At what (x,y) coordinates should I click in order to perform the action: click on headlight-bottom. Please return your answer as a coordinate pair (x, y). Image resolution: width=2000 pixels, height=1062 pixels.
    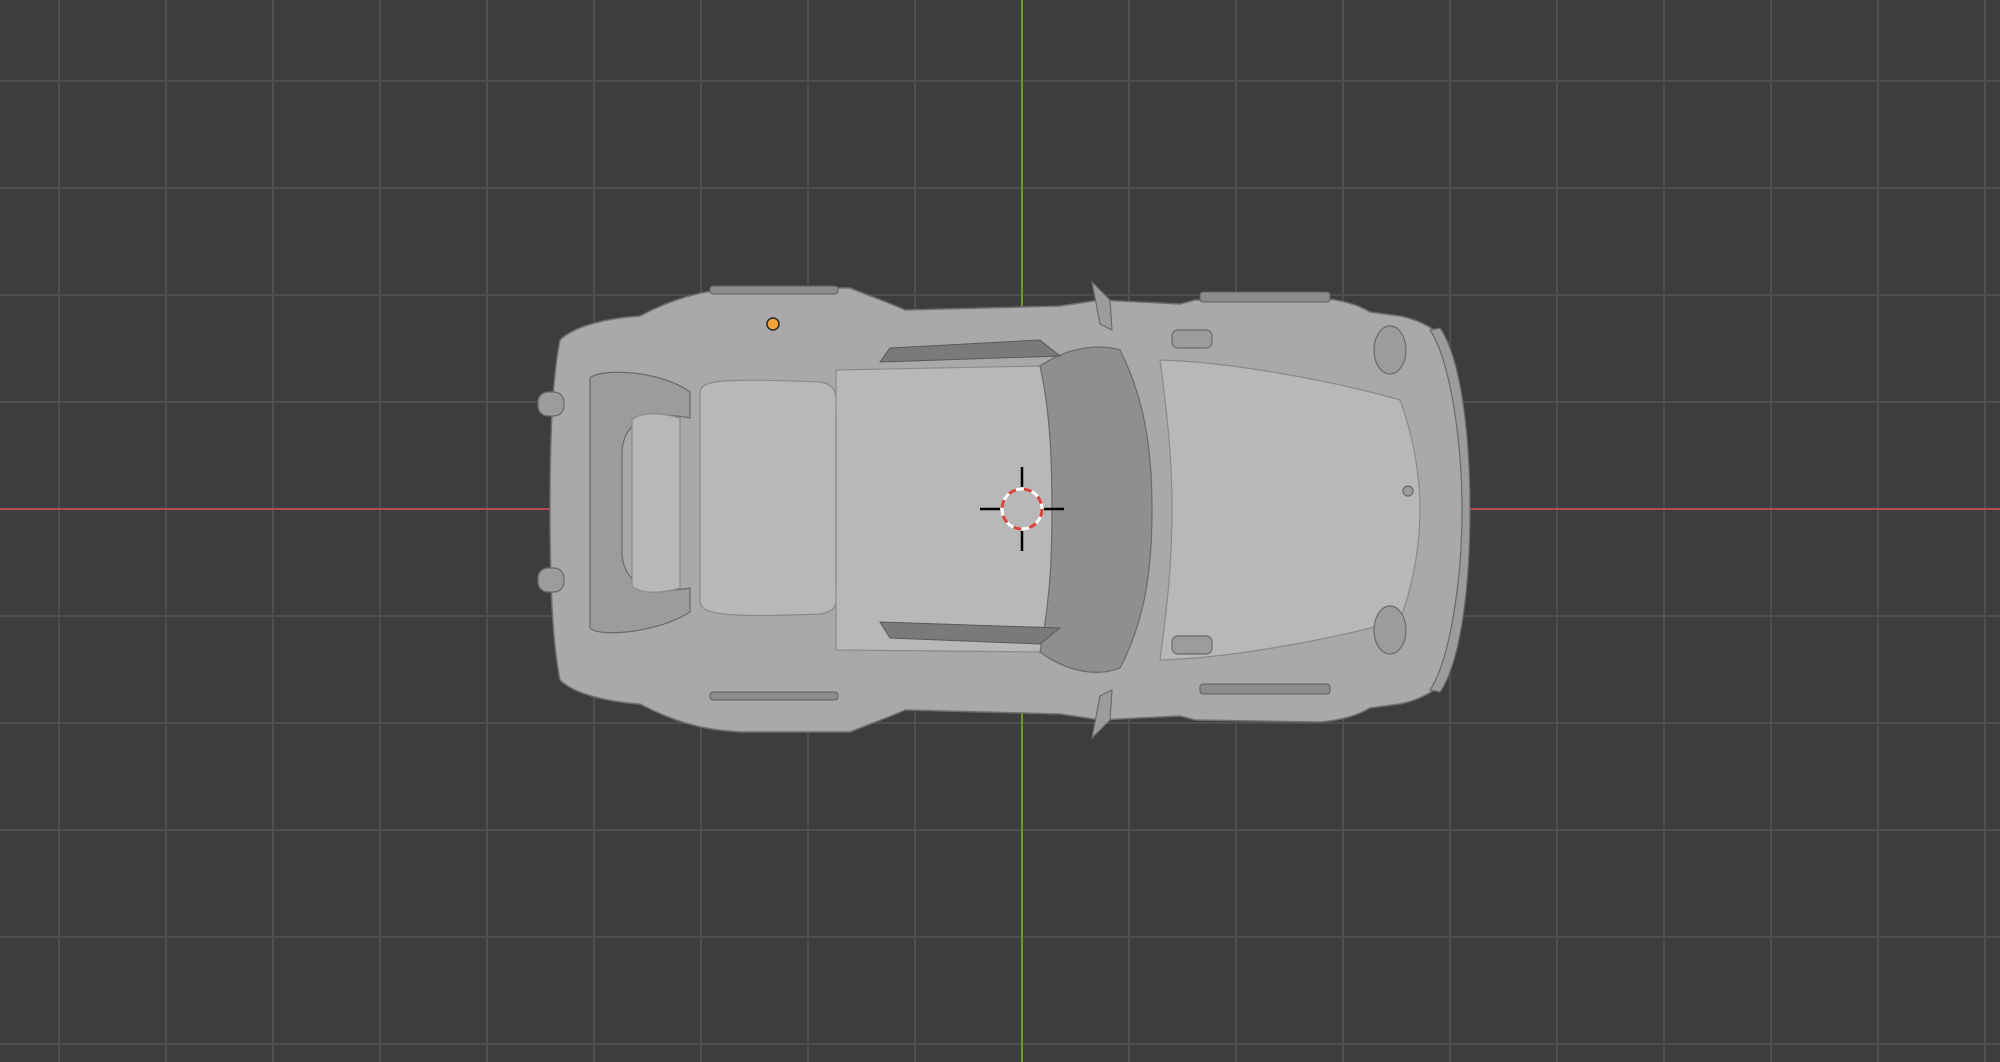
    Looking at the image, I should click on (1390, 630).